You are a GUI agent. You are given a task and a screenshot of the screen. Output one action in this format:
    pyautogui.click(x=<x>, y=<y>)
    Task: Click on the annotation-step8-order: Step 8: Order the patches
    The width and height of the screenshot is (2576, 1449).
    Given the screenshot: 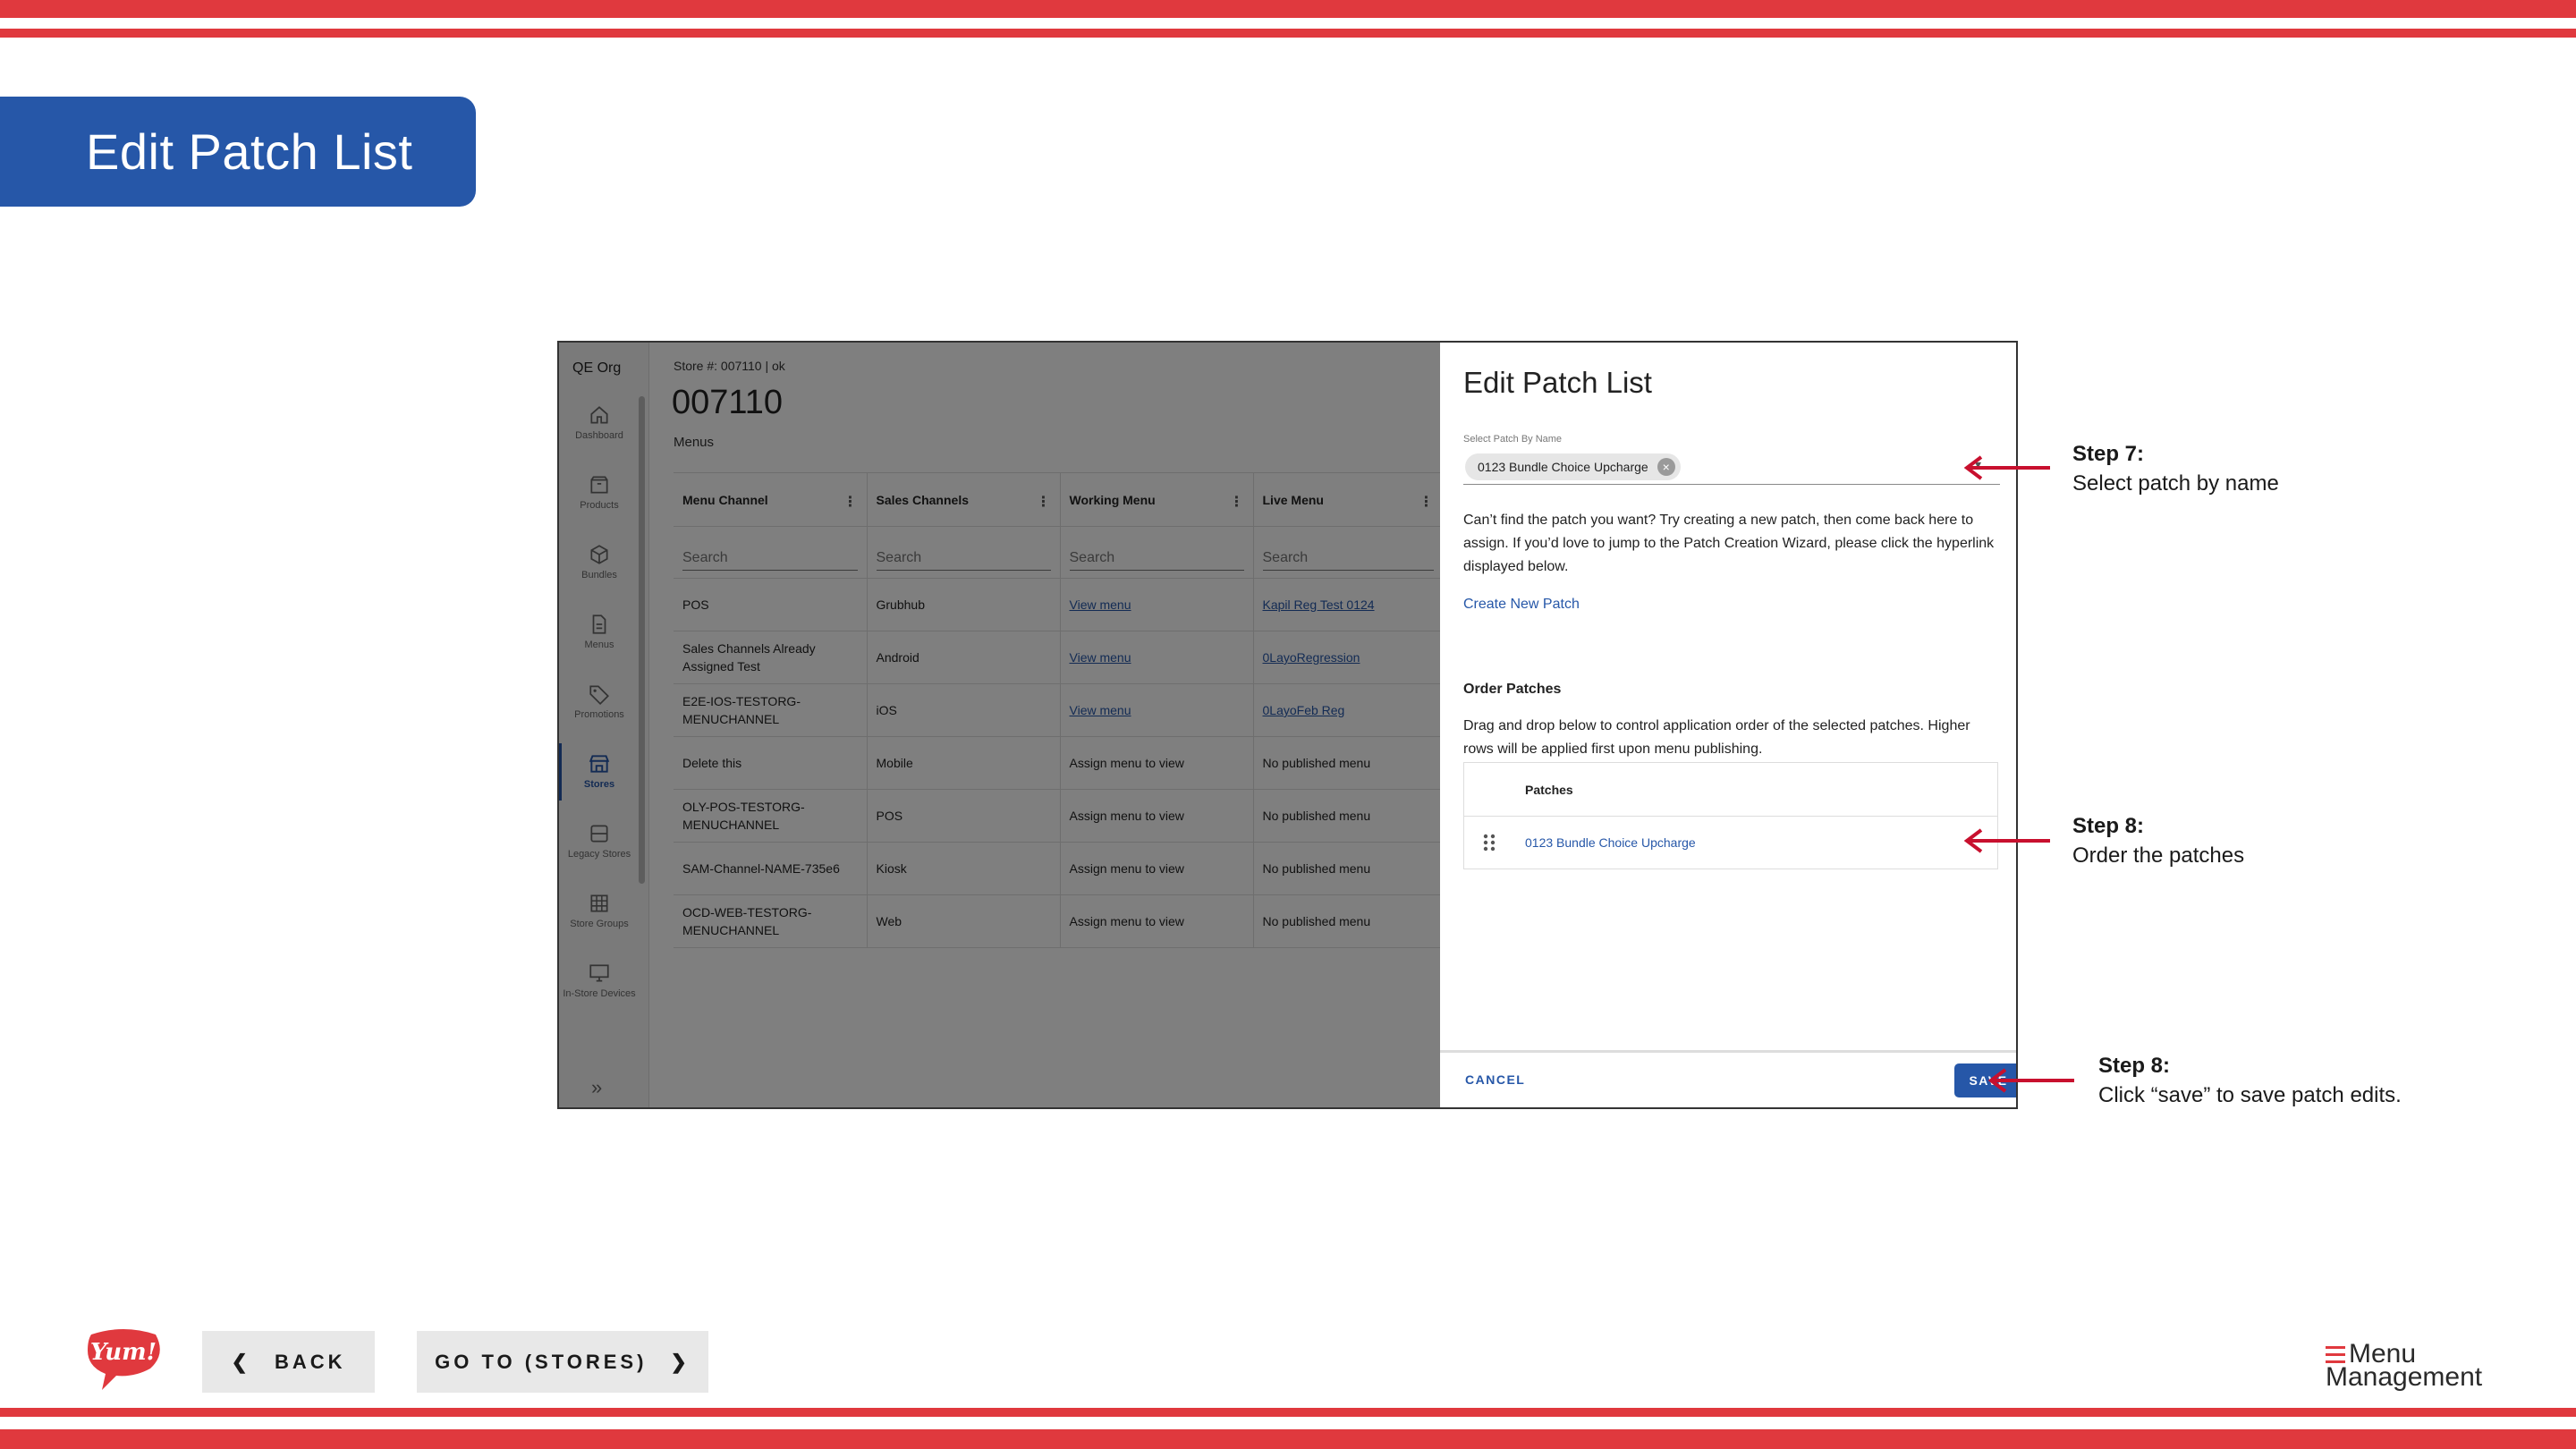 What is the action you would take?
    pyautogui.click(x=2158, y=840)
    